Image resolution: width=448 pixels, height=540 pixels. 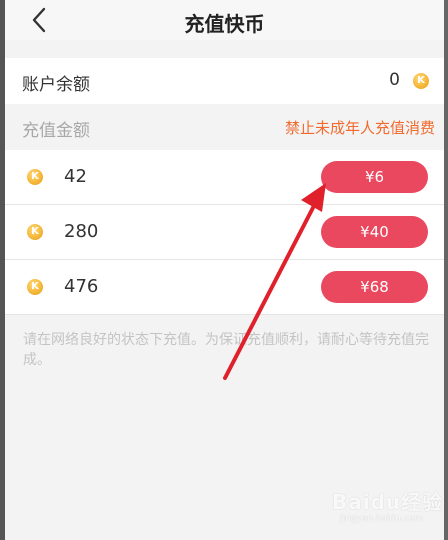 What do you see at coordinates (224, 127) in the screenshot?
I see `recharge-section-header: 充值金额 禁止未成年人充值消费` at bounding box center [224, 127].